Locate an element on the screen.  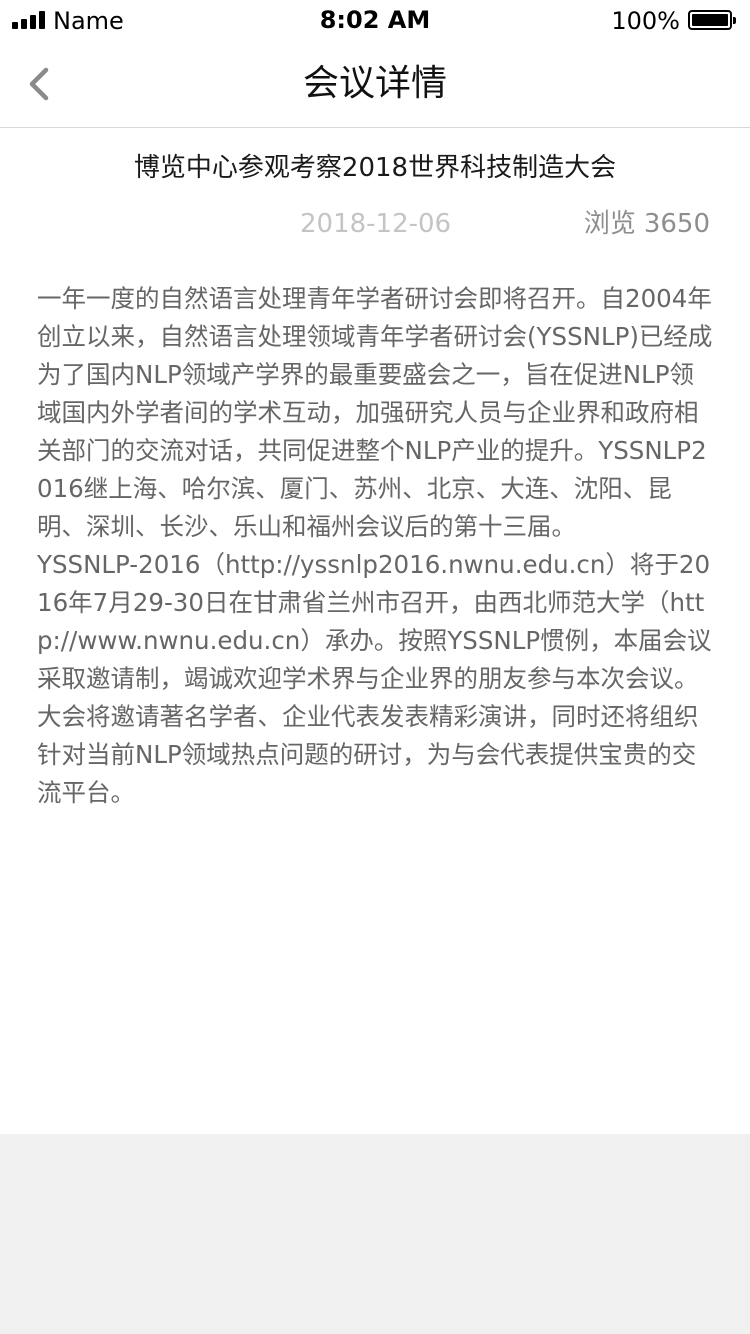
article-date: 2018-12-06 is located at coordinates (376, 224).